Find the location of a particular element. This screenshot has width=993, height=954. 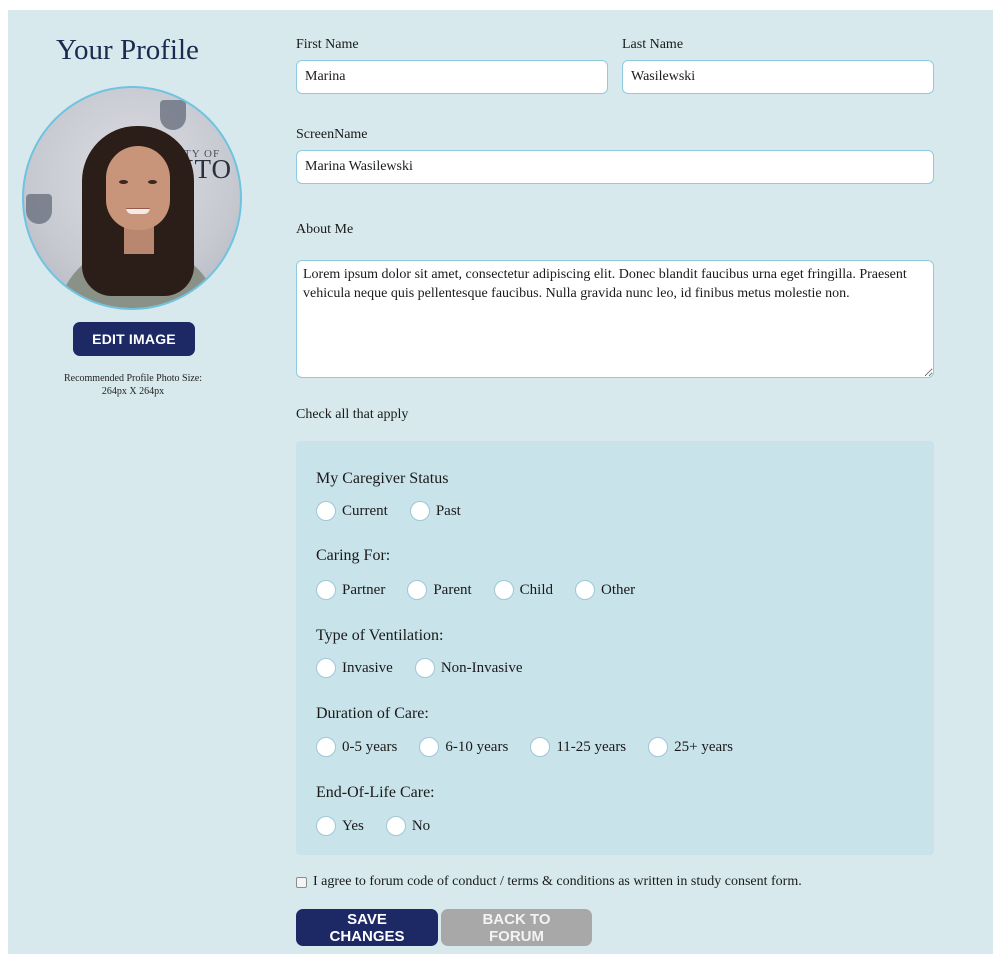

option-label: Current is located at coordinates (365, 510).